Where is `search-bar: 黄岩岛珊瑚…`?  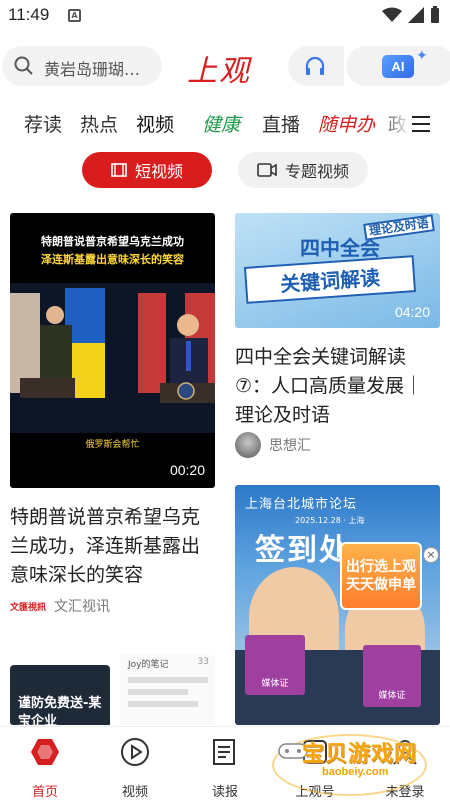 search-bar: 黄岩岛珊瑚… is located at coordinates (82, 66).